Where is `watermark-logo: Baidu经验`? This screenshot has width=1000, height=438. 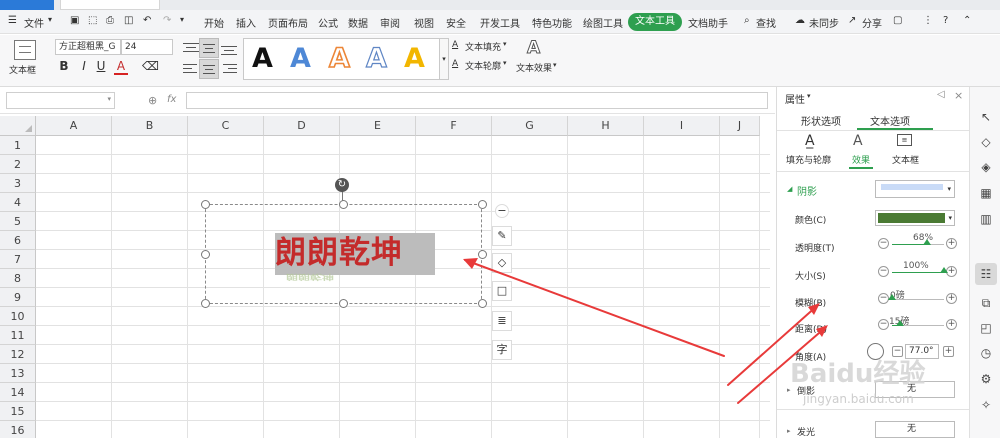 watermark-logo: Baidu经验 is located at coordinates (857, 371).